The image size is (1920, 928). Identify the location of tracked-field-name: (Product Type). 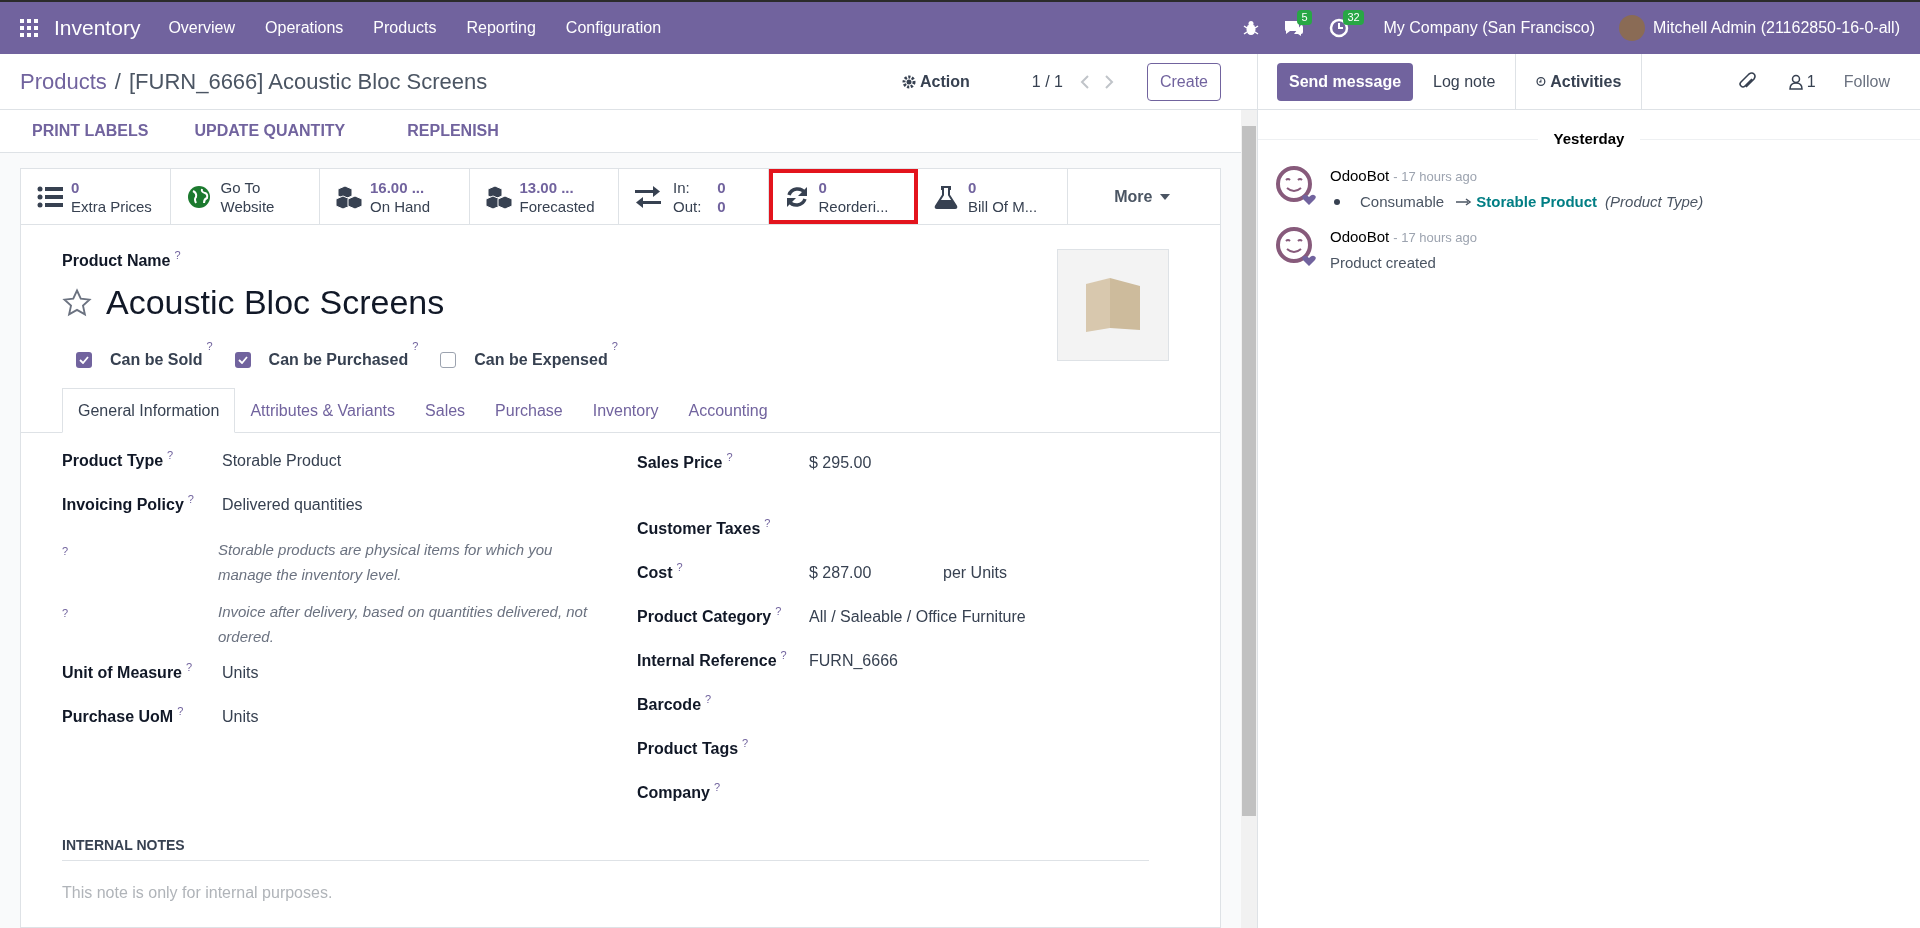
(1654, 202).